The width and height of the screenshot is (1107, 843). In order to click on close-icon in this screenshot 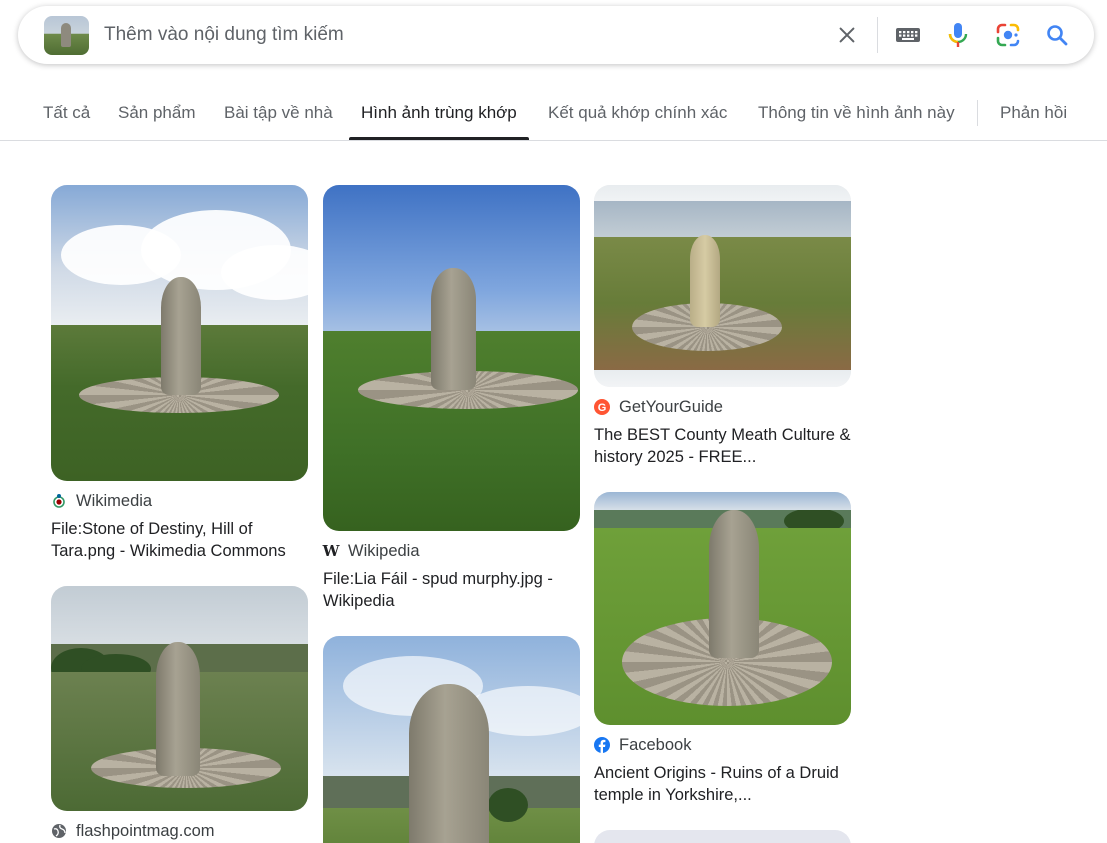, I will do `click(847, 35)`.